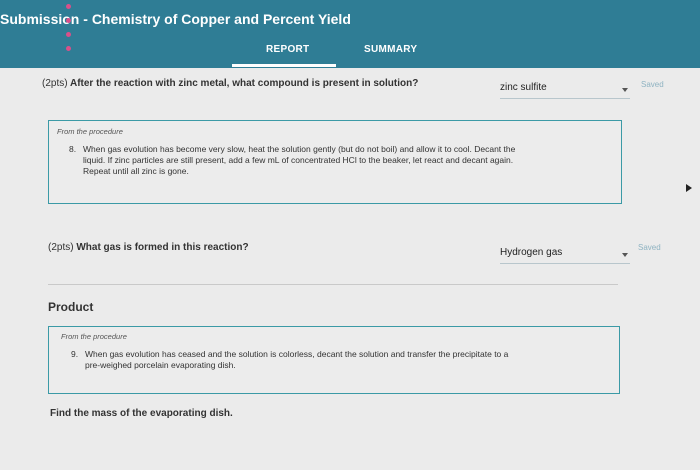  I want to click on divider, so click(333, 284).